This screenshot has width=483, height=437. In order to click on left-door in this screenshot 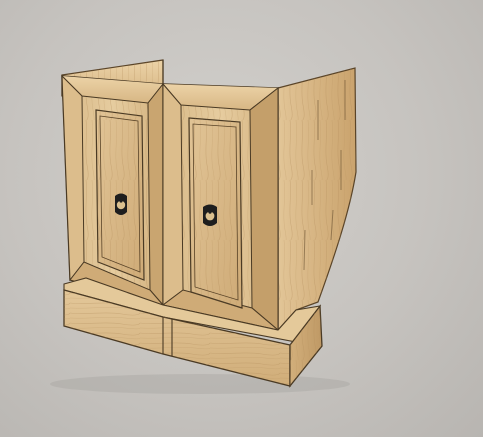, I will do `click(113, 190)`.